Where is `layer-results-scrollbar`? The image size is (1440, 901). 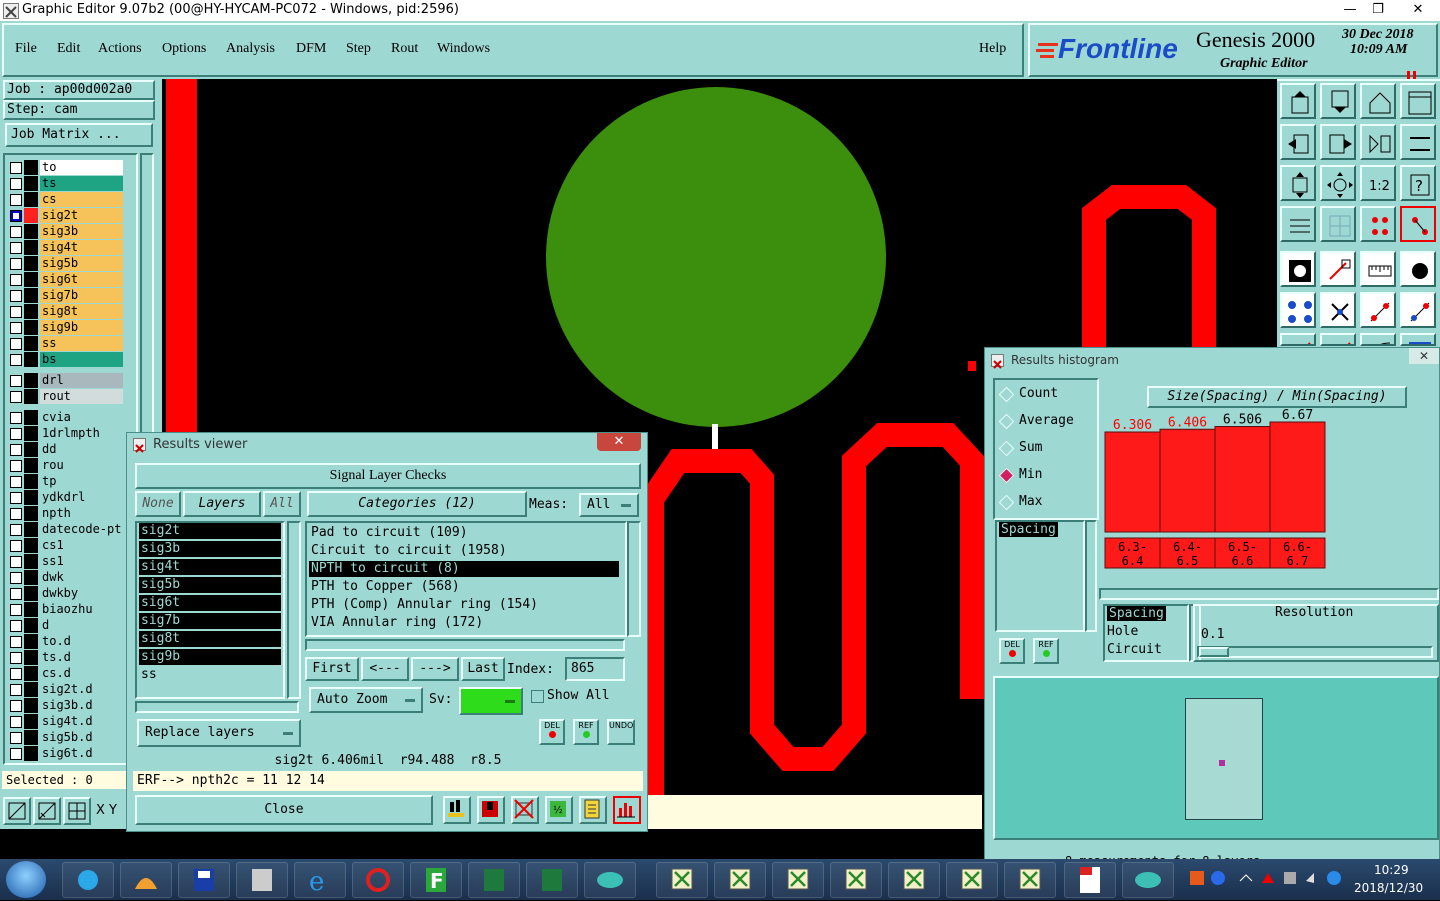 layer-results-scrollbar is located at coordinates (294, 610).